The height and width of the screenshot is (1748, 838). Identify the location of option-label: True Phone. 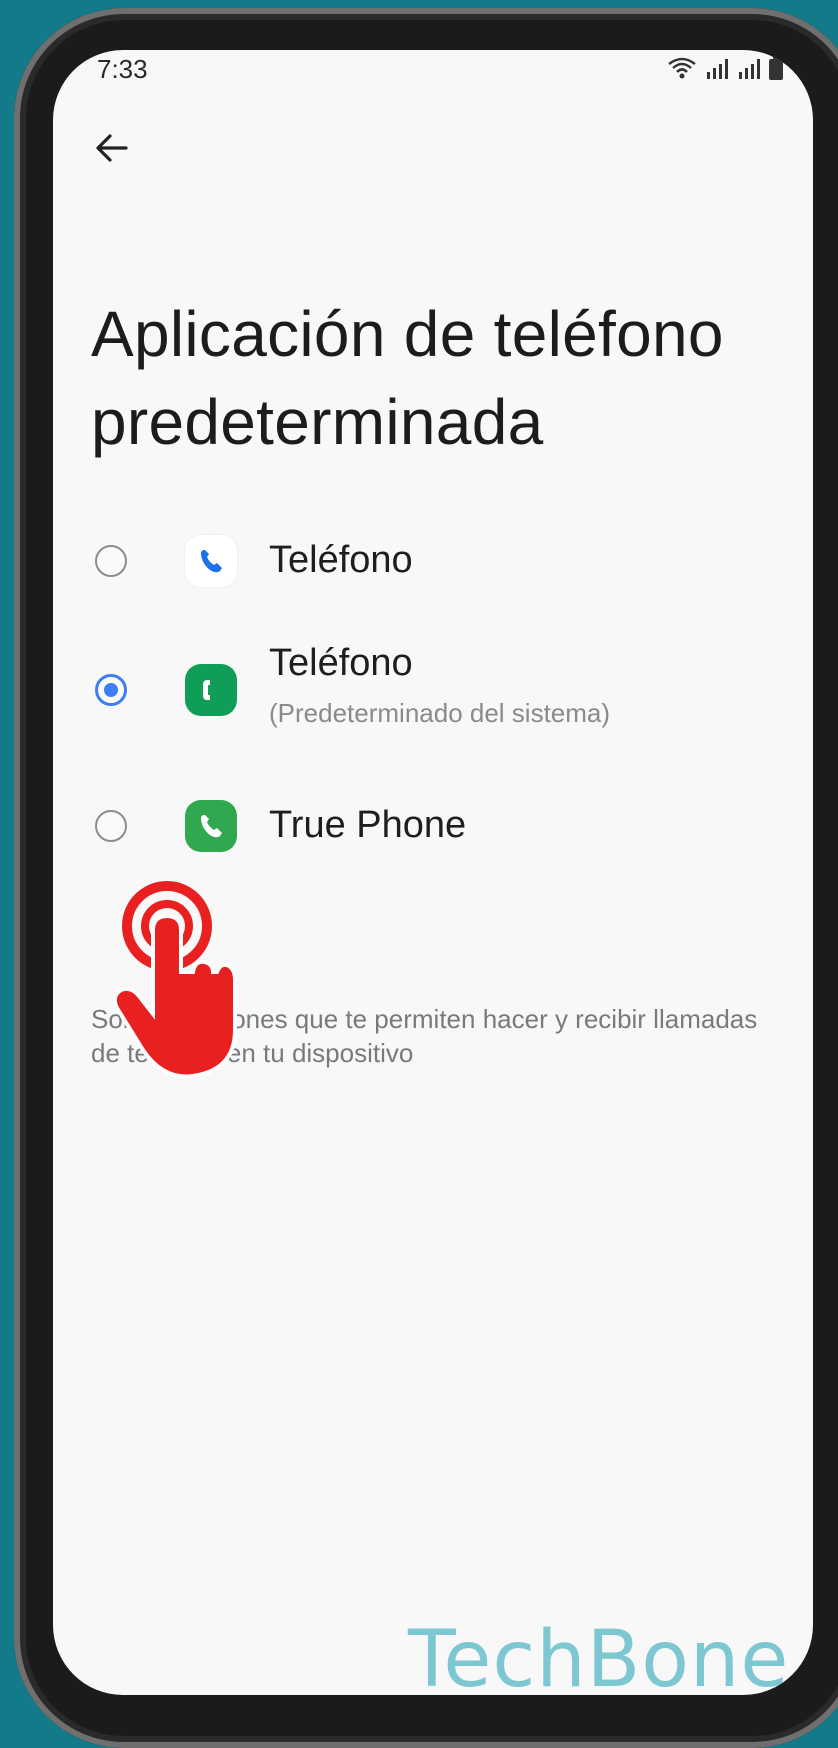
(368, 825).